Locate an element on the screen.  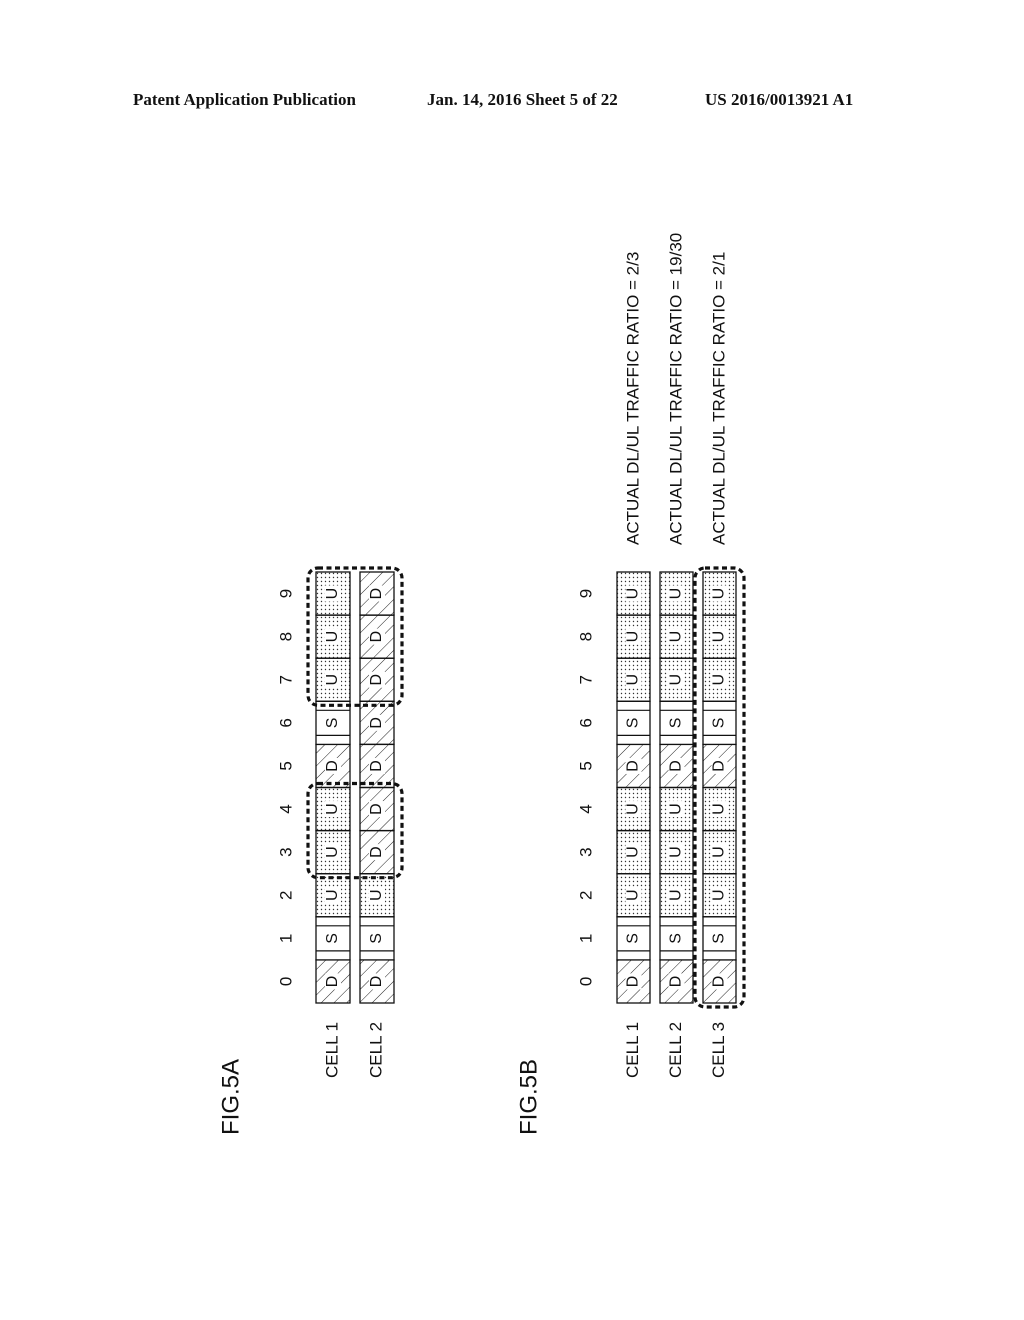
cell-strip: CELL 2 D S U U U D S U U U is located at coordinates (676, 824).